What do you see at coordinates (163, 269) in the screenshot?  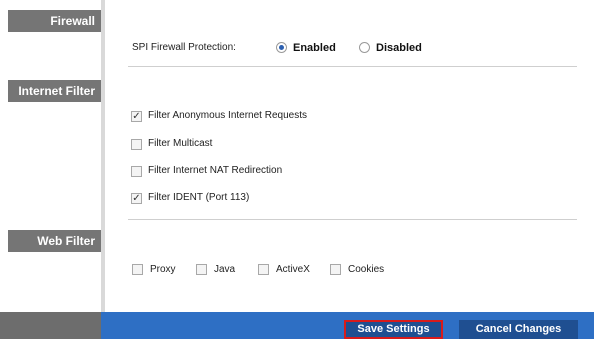 I see `proxy-label: Proxy` at bounding box center [163, 269].